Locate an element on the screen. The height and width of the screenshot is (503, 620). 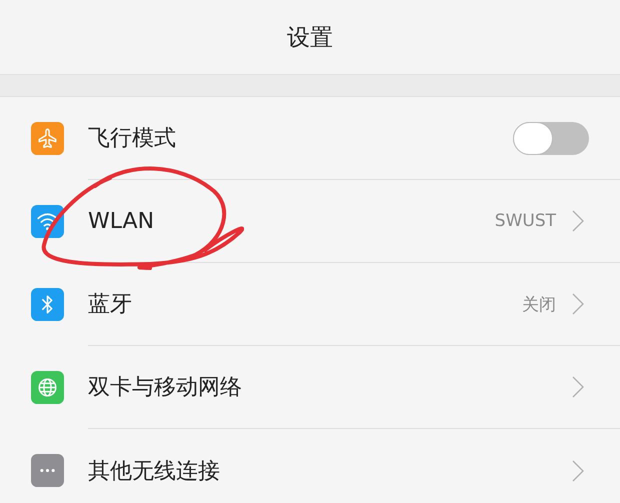
item-label: 蓝牙 is located at coordinates (110, 305).